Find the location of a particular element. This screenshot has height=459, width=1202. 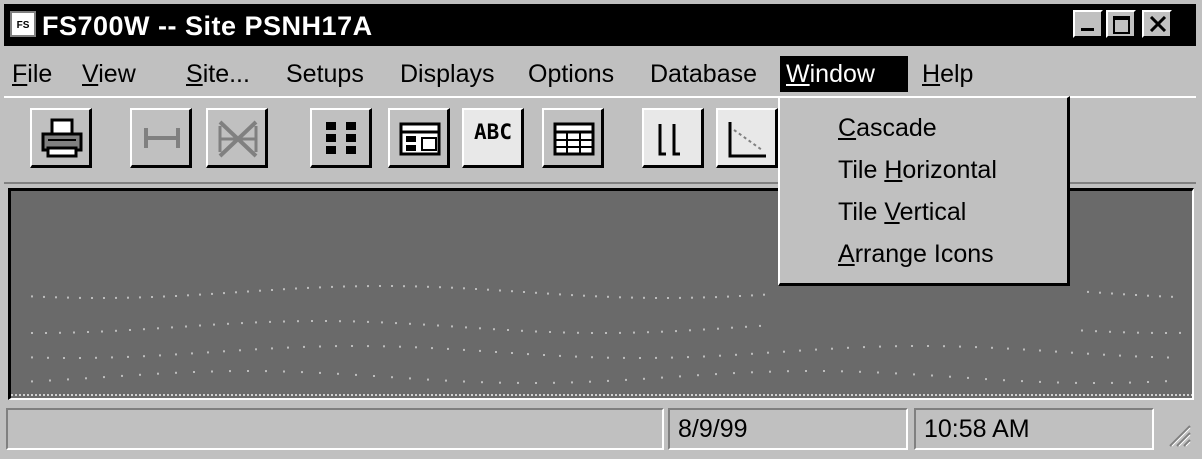

window-title: FS700W -- Site PSNH17A is located at coordinates (207, 26).